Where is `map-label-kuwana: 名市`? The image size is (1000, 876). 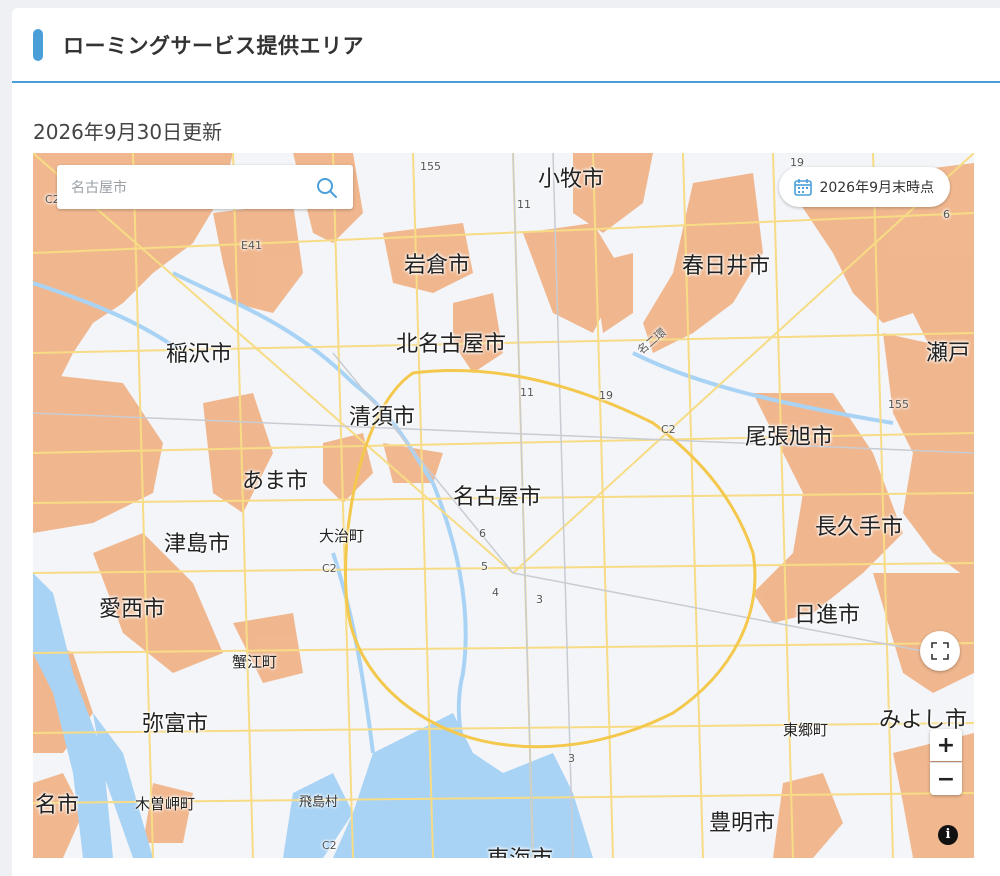
map-label-kuwana: 名市 is located at coordinates (57, 805).